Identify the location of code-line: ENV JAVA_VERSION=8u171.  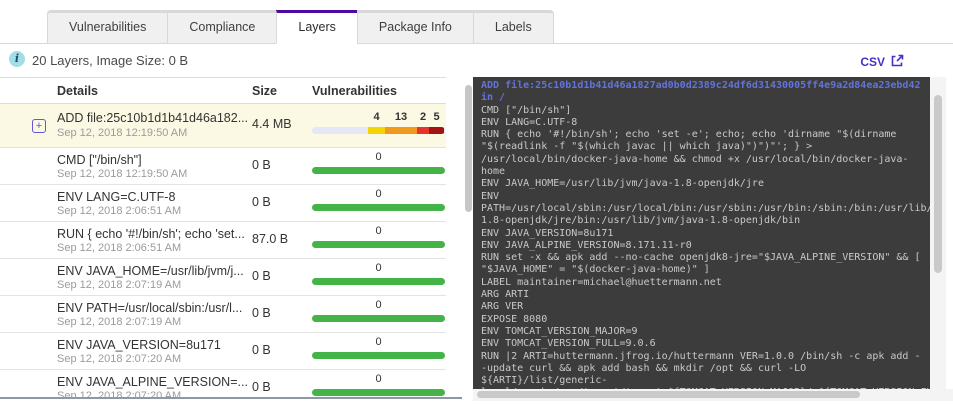
(547, 233).